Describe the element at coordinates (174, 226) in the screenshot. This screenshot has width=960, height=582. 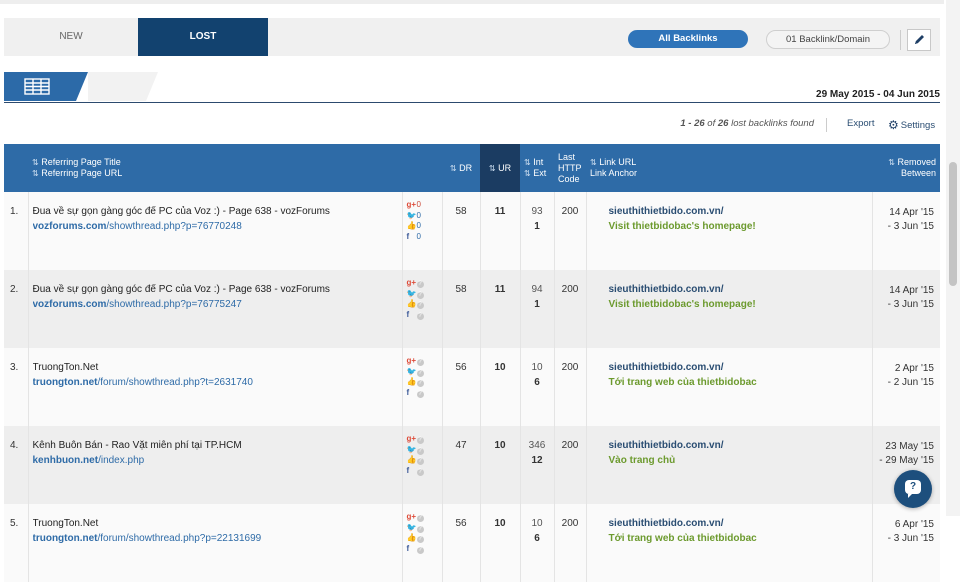
I see `url-path: /showthread.php?p=76770248` at that location.